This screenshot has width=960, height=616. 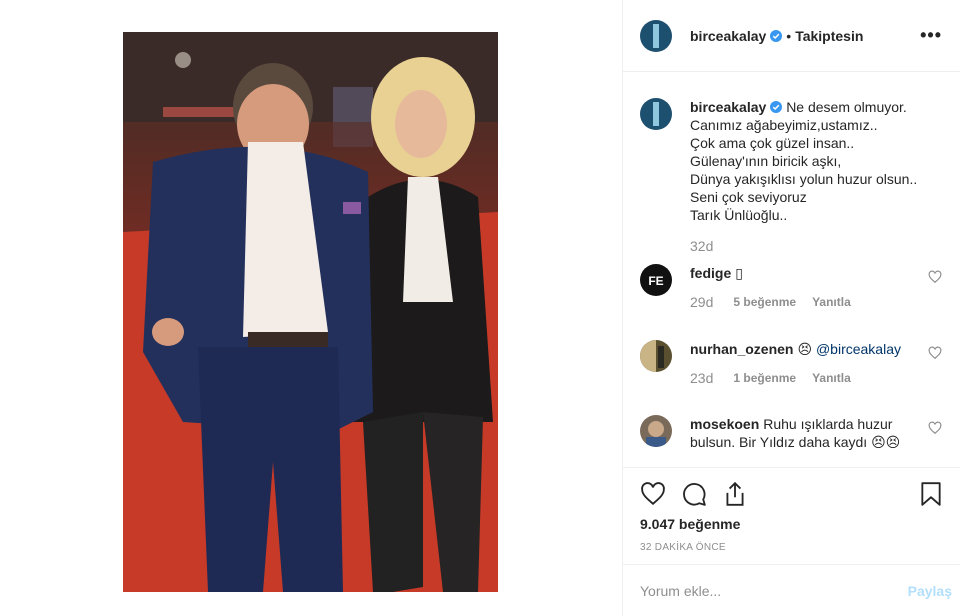 What do you see at coordinates (741, 349) in the screenshot?
I see `comment-username: nurhan_ozenen` at bounding box center [741, 349].